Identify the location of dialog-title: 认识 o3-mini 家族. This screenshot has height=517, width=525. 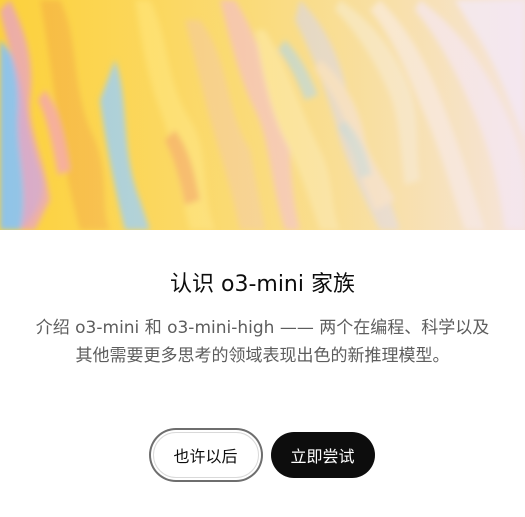
(262, 284).